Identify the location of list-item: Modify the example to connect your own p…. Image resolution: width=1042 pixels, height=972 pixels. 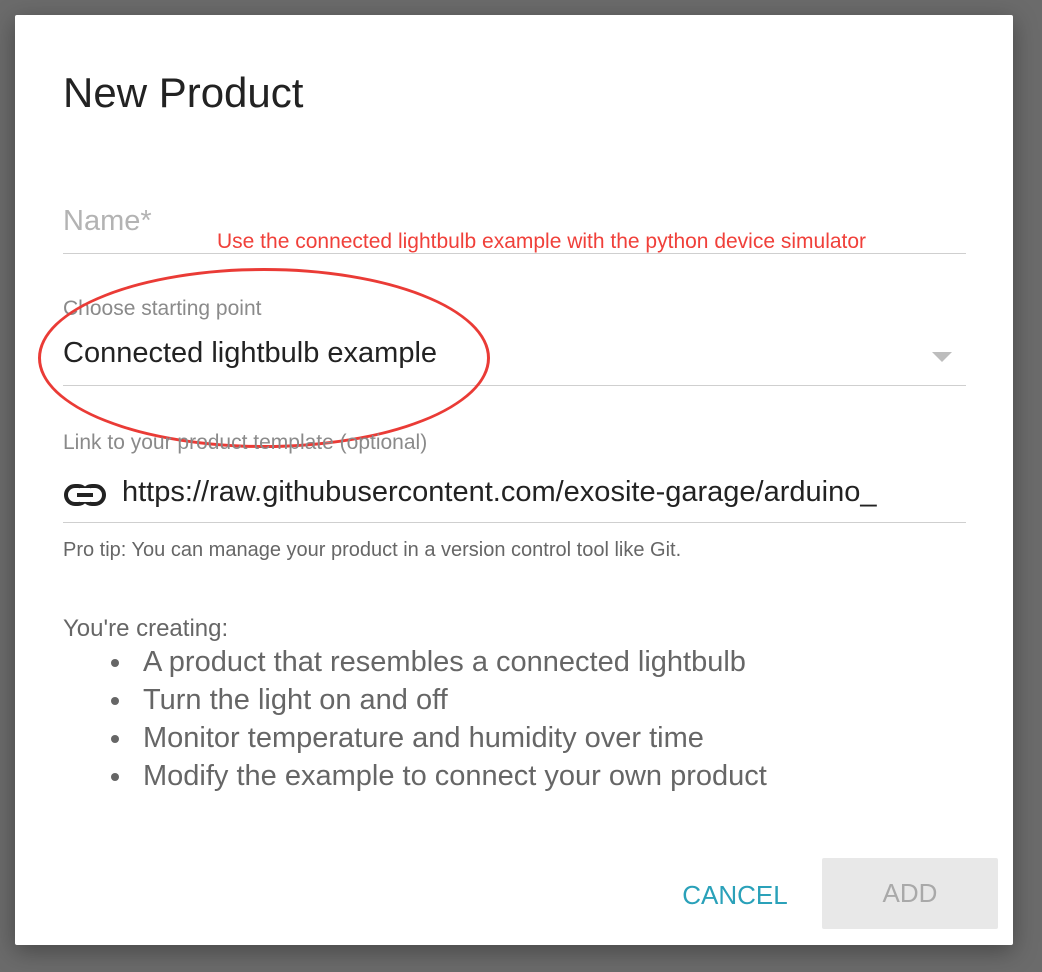
(439, 776).